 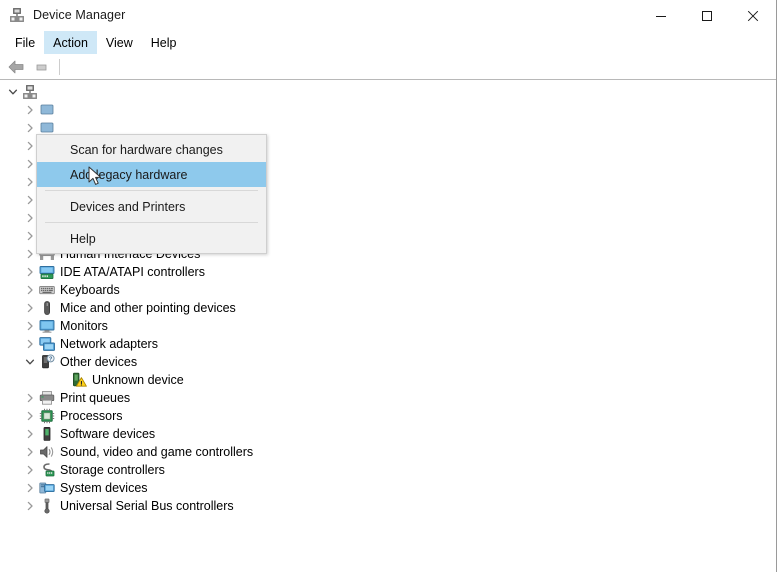 What do you see at coordinates (104, 488) in the screenshot?
I see `tree-node-label: System devices` at bounding box center [104, 488].